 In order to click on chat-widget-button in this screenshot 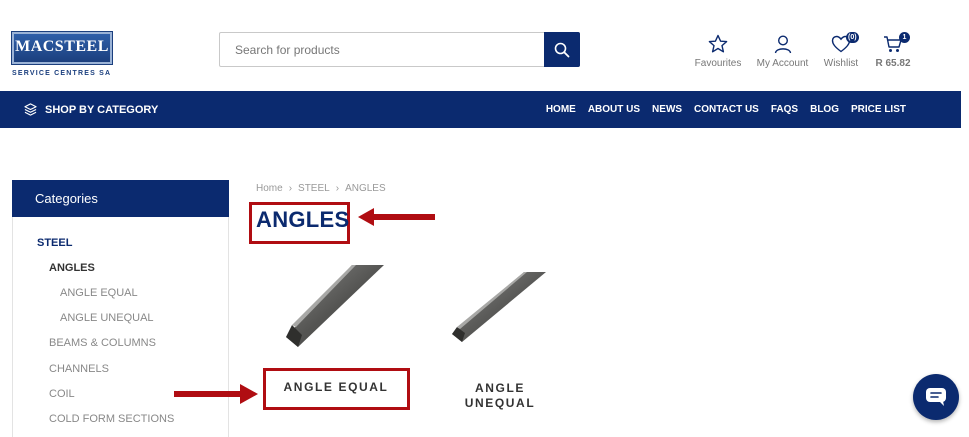, I will do `click(936, 397)`.